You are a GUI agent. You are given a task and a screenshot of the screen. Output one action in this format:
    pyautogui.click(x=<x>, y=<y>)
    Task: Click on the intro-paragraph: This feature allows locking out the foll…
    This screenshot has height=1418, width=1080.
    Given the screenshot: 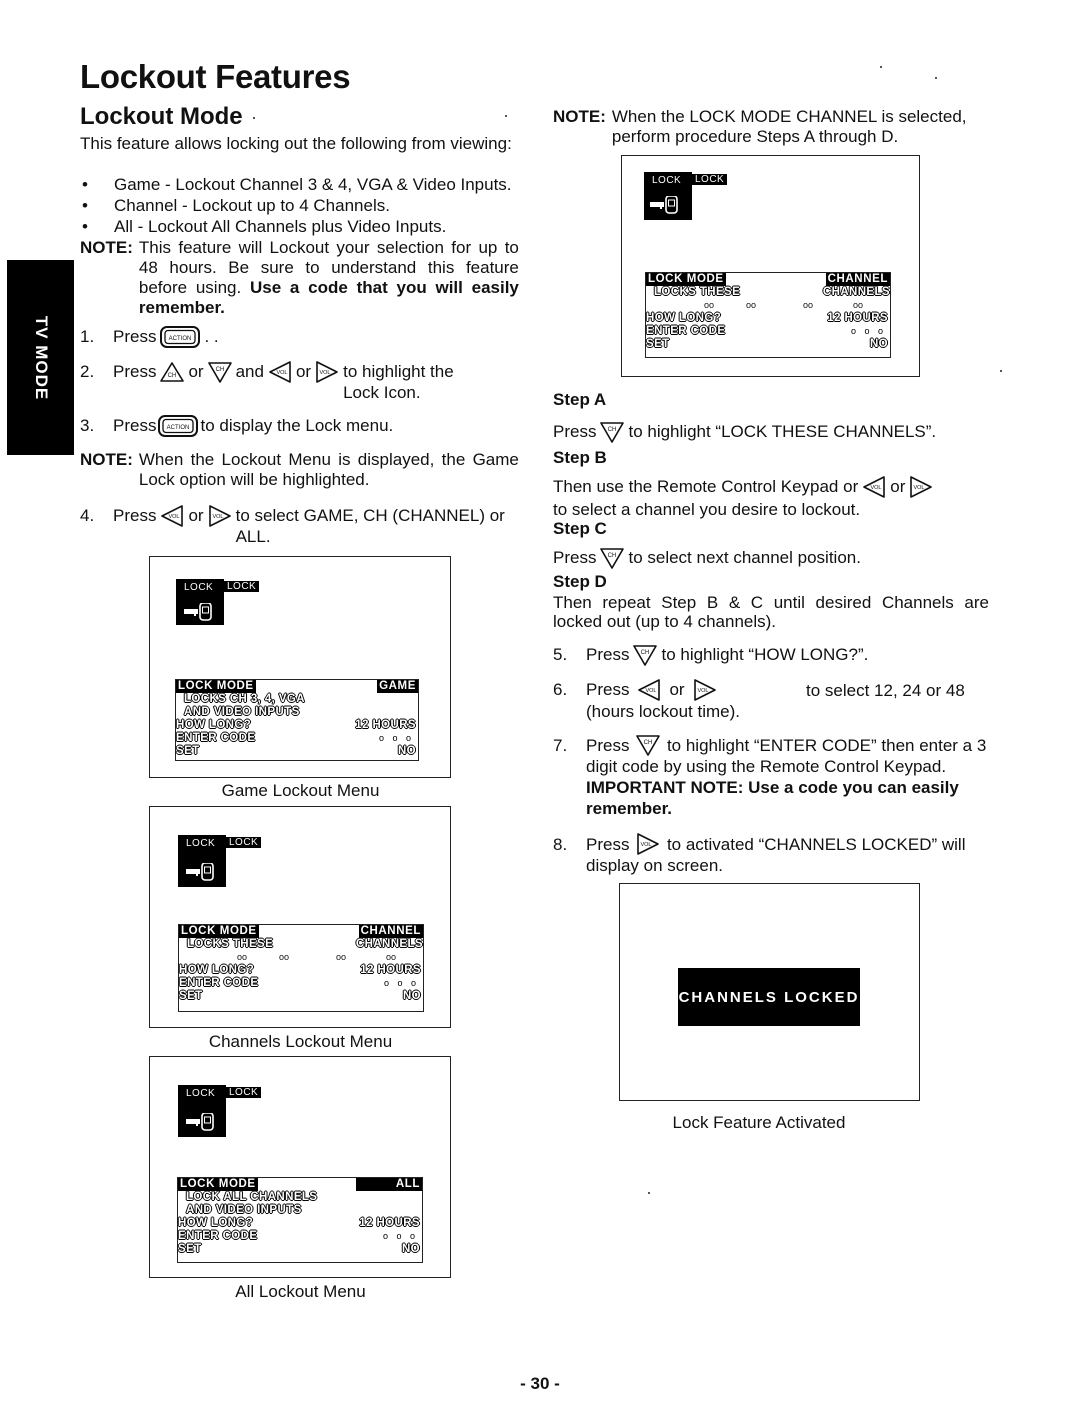 What is the action you would take?
    pyautogui.click(x=296, y=143)
    